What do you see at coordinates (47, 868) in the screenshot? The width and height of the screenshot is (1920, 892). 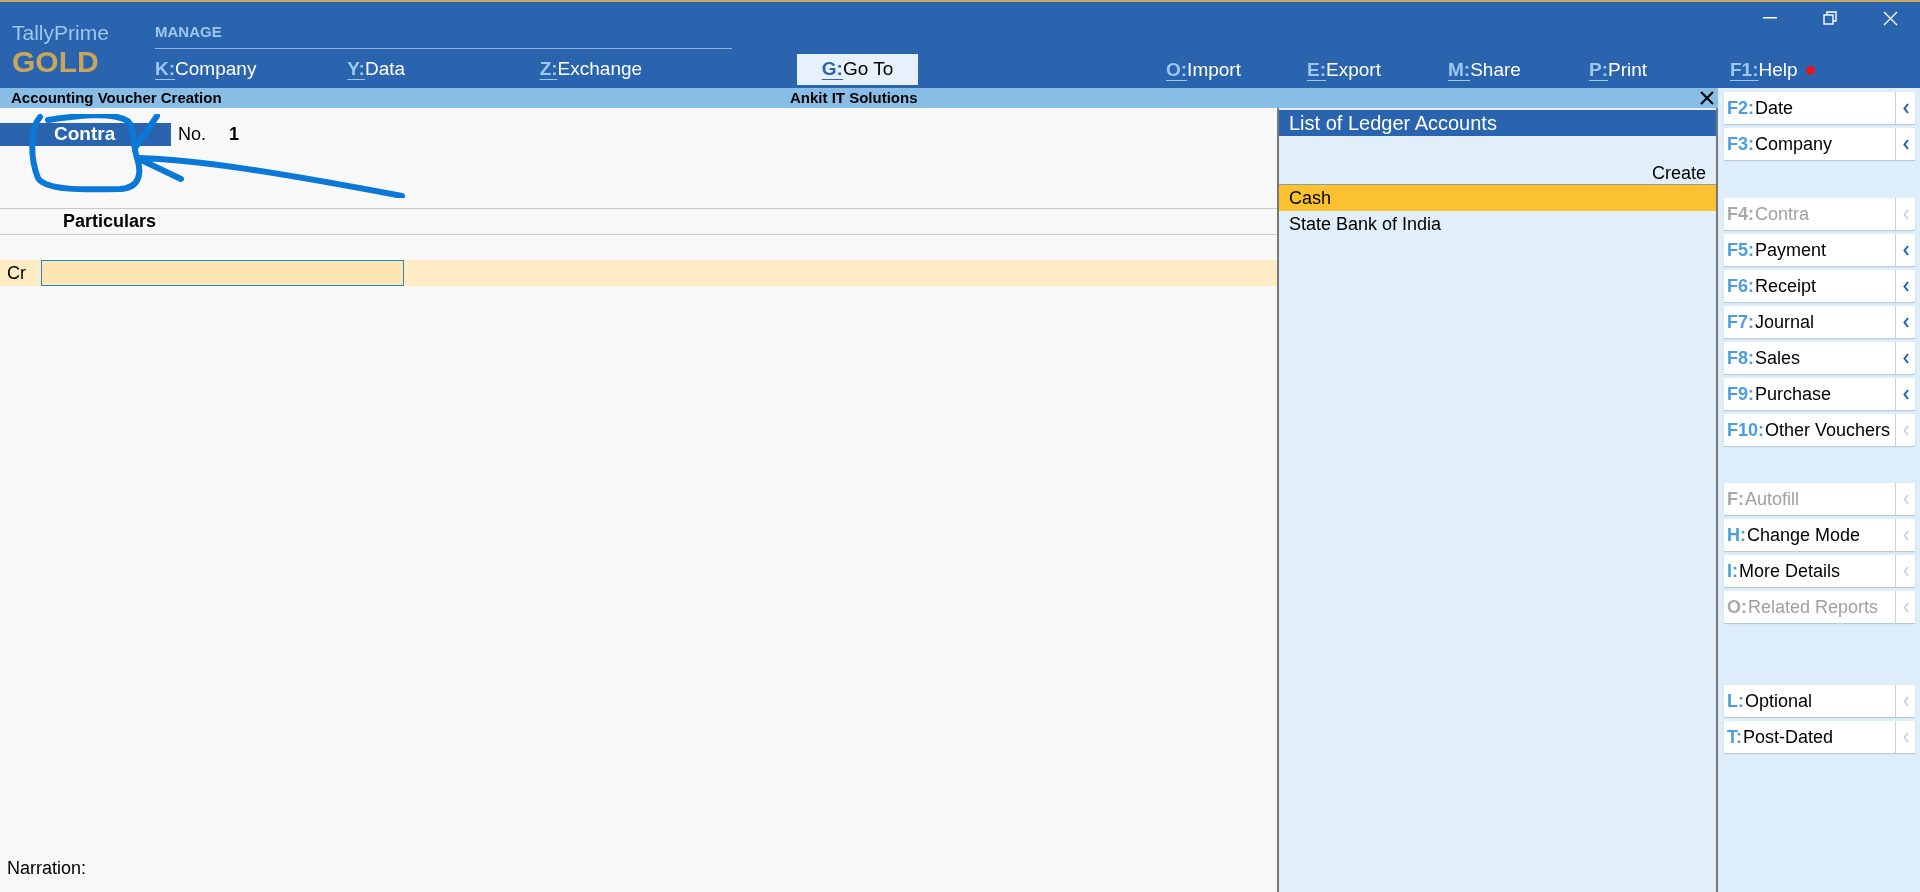 I see `narration-label: Narration:` at bounding box center [47, 868].